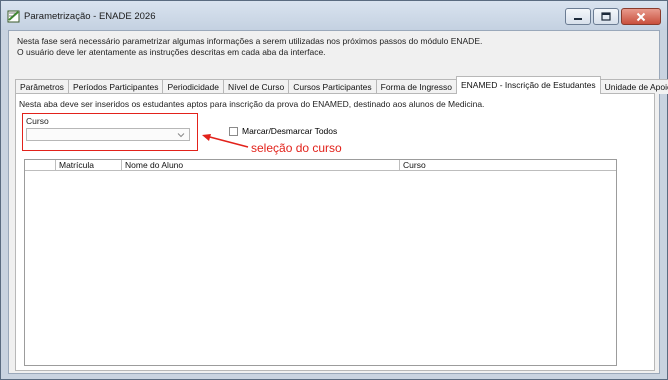 The image size is (668, 380). I want to click on restore-icon, so click(606, 16).